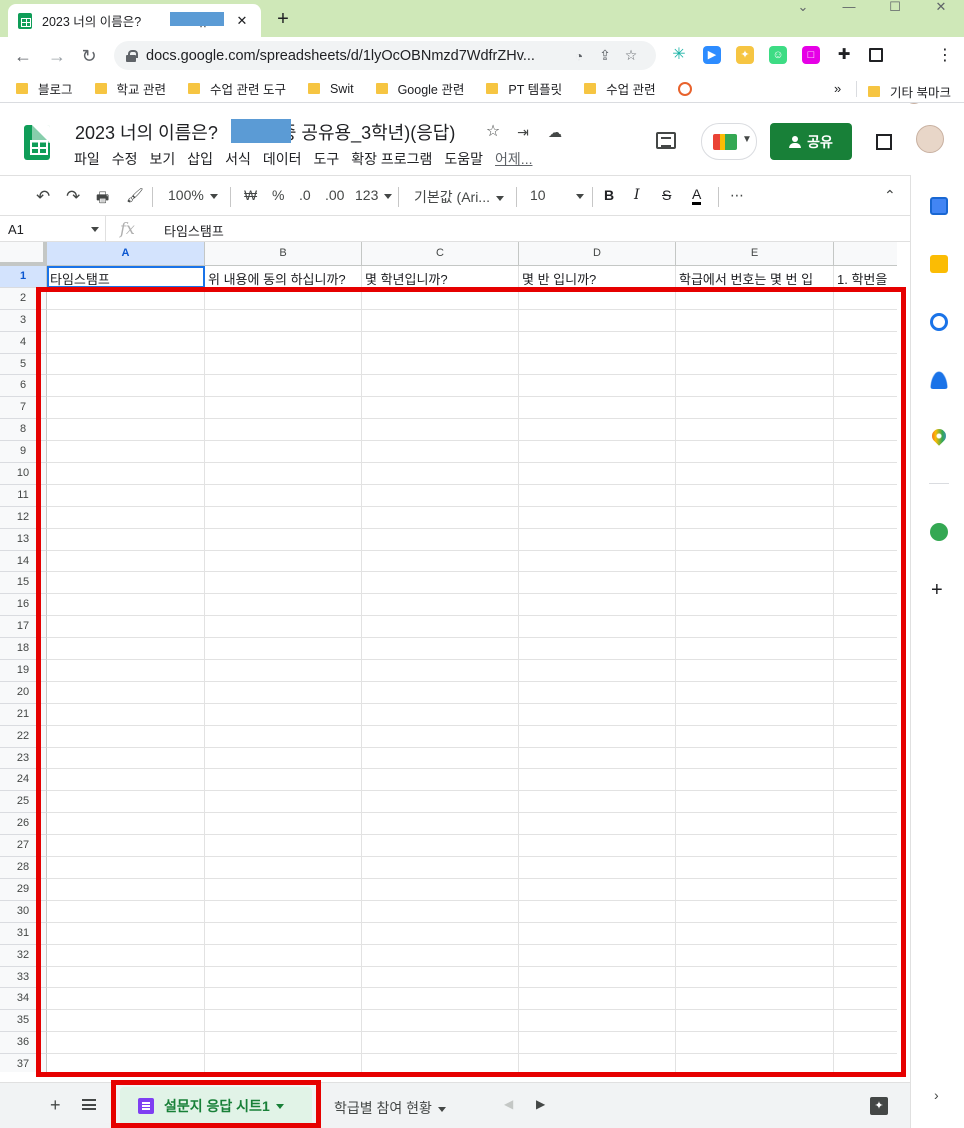 The width and height of the screenshot is (964, 1128). I want to click on bookmark-folder: 블로그, so click(44, 88).